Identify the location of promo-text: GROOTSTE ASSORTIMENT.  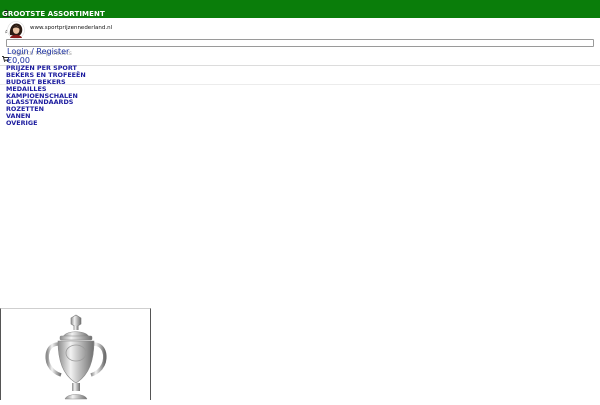
(53, 14).